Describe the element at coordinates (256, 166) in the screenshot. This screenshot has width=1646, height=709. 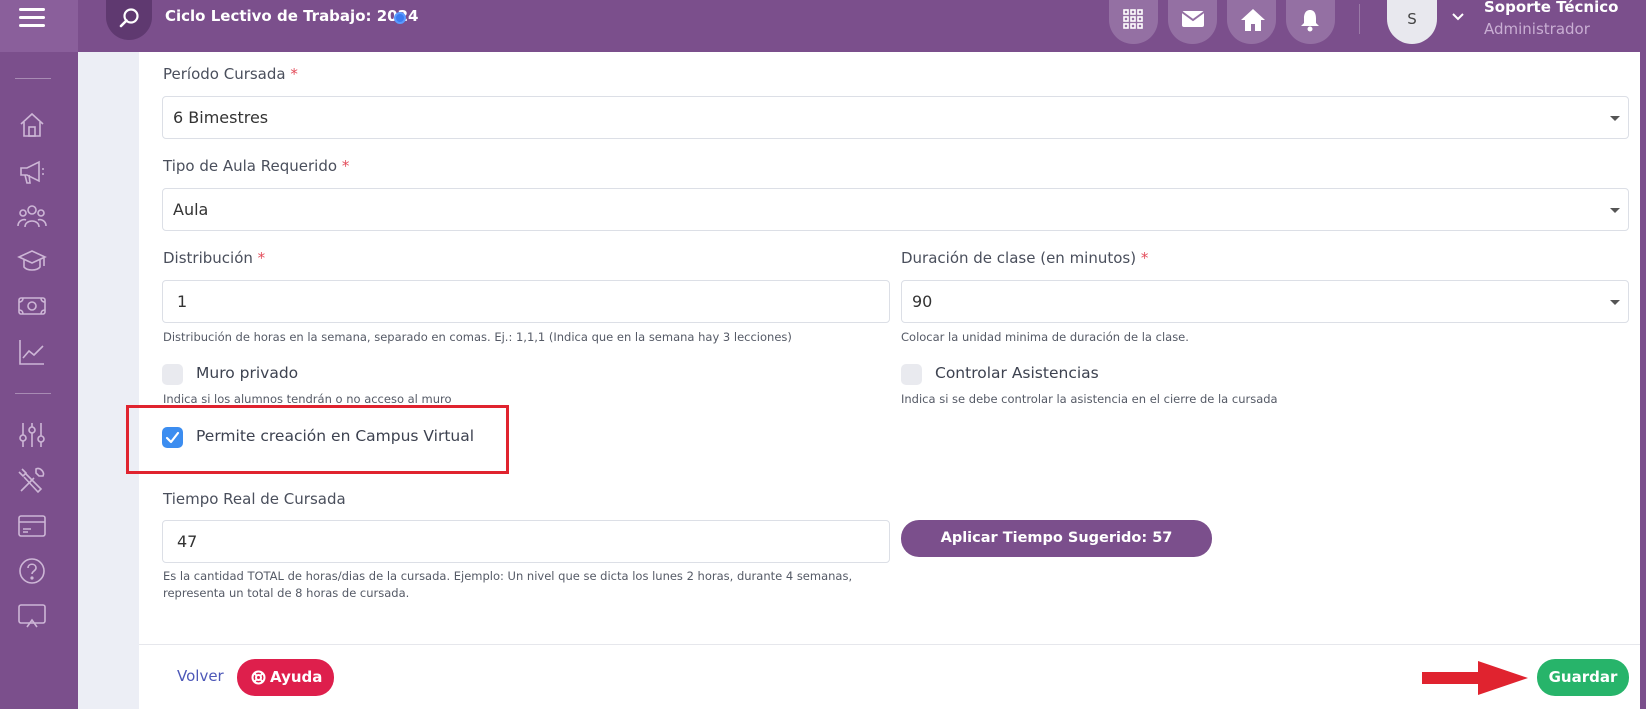
I see `tipo-aula-label: Tipo de Aula Requerido *` at that location.